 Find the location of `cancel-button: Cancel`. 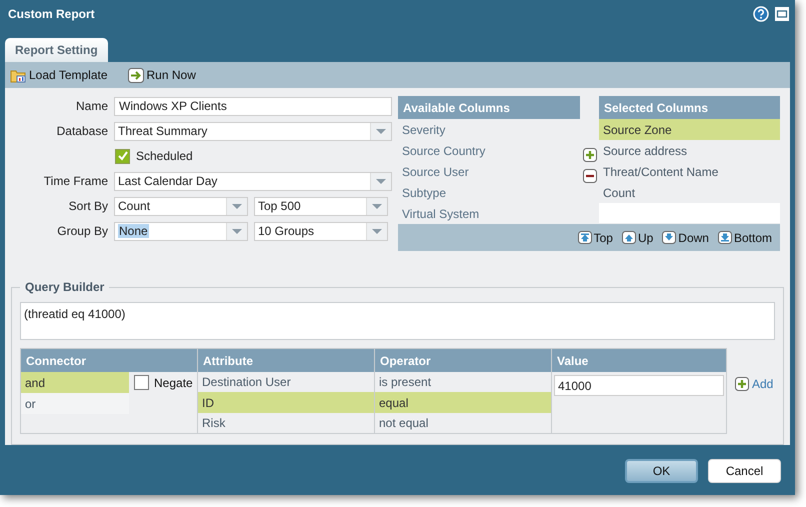

cancel-button: Cancel is located at coordinates (744, 471).